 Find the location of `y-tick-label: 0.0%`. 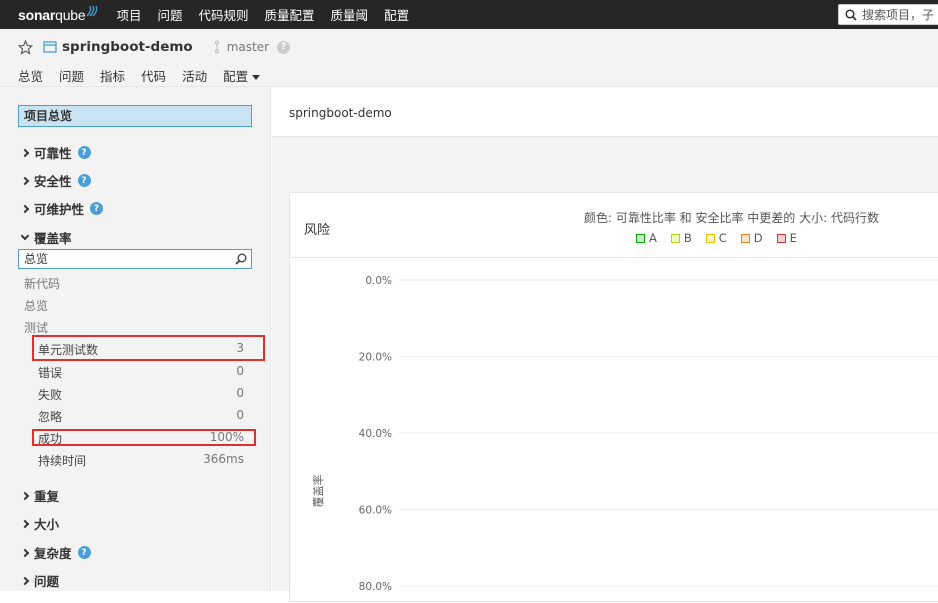

y-tick-label: 0.0% is located at coordinates (378, 281).